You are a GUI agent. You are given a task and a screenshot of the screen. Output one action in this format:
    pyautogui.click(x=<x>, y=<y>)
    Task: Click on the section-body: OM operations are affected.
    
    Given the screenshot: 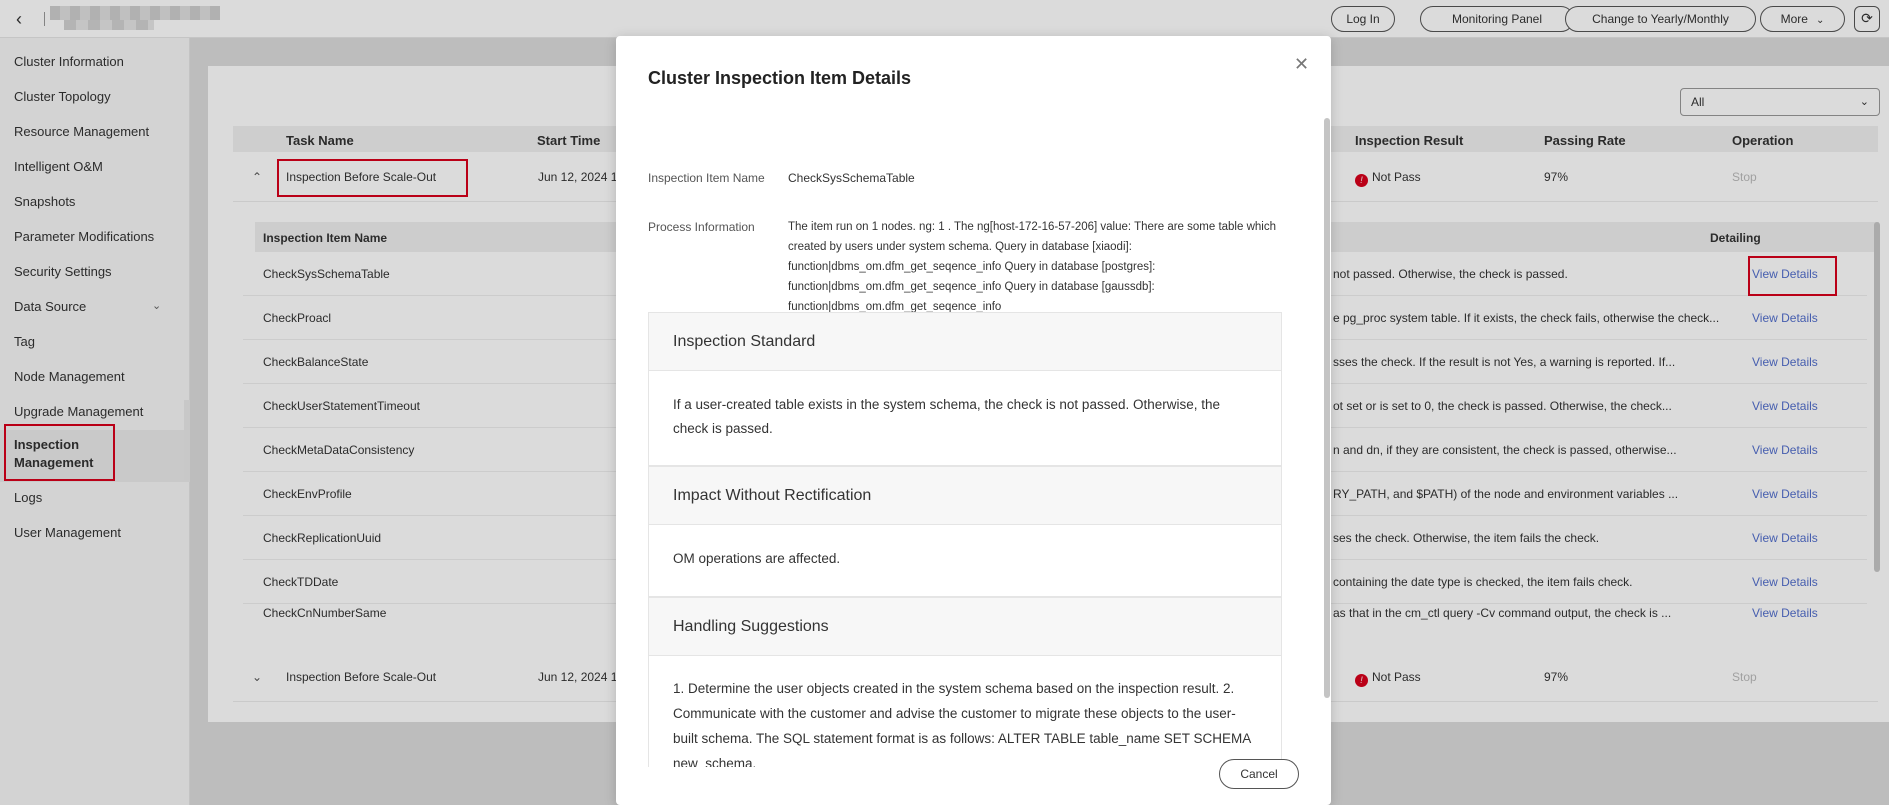 What is the action you would take?
    pyautogui.click(x=757, y=558)
    